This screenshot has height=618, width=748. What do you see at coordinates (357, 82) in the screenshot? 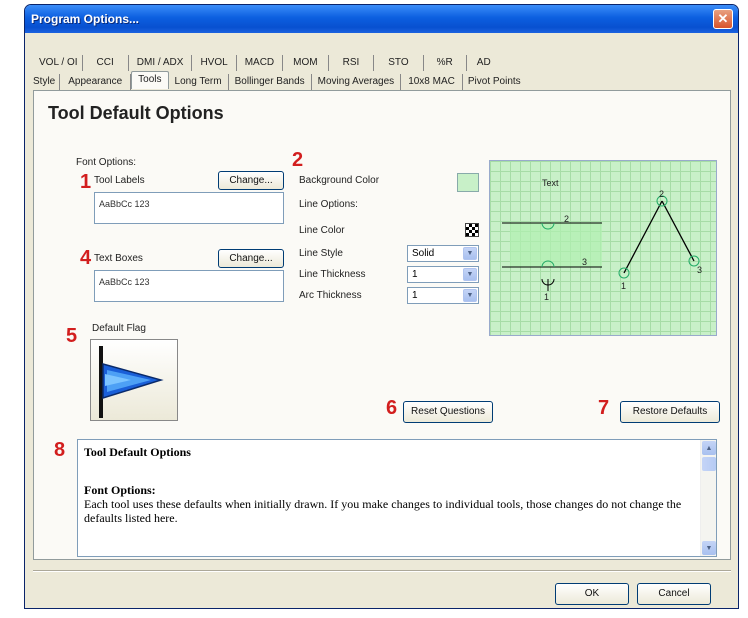
I see `tab-moving-averages: Moving Averages` at bounding box center [357, 82].